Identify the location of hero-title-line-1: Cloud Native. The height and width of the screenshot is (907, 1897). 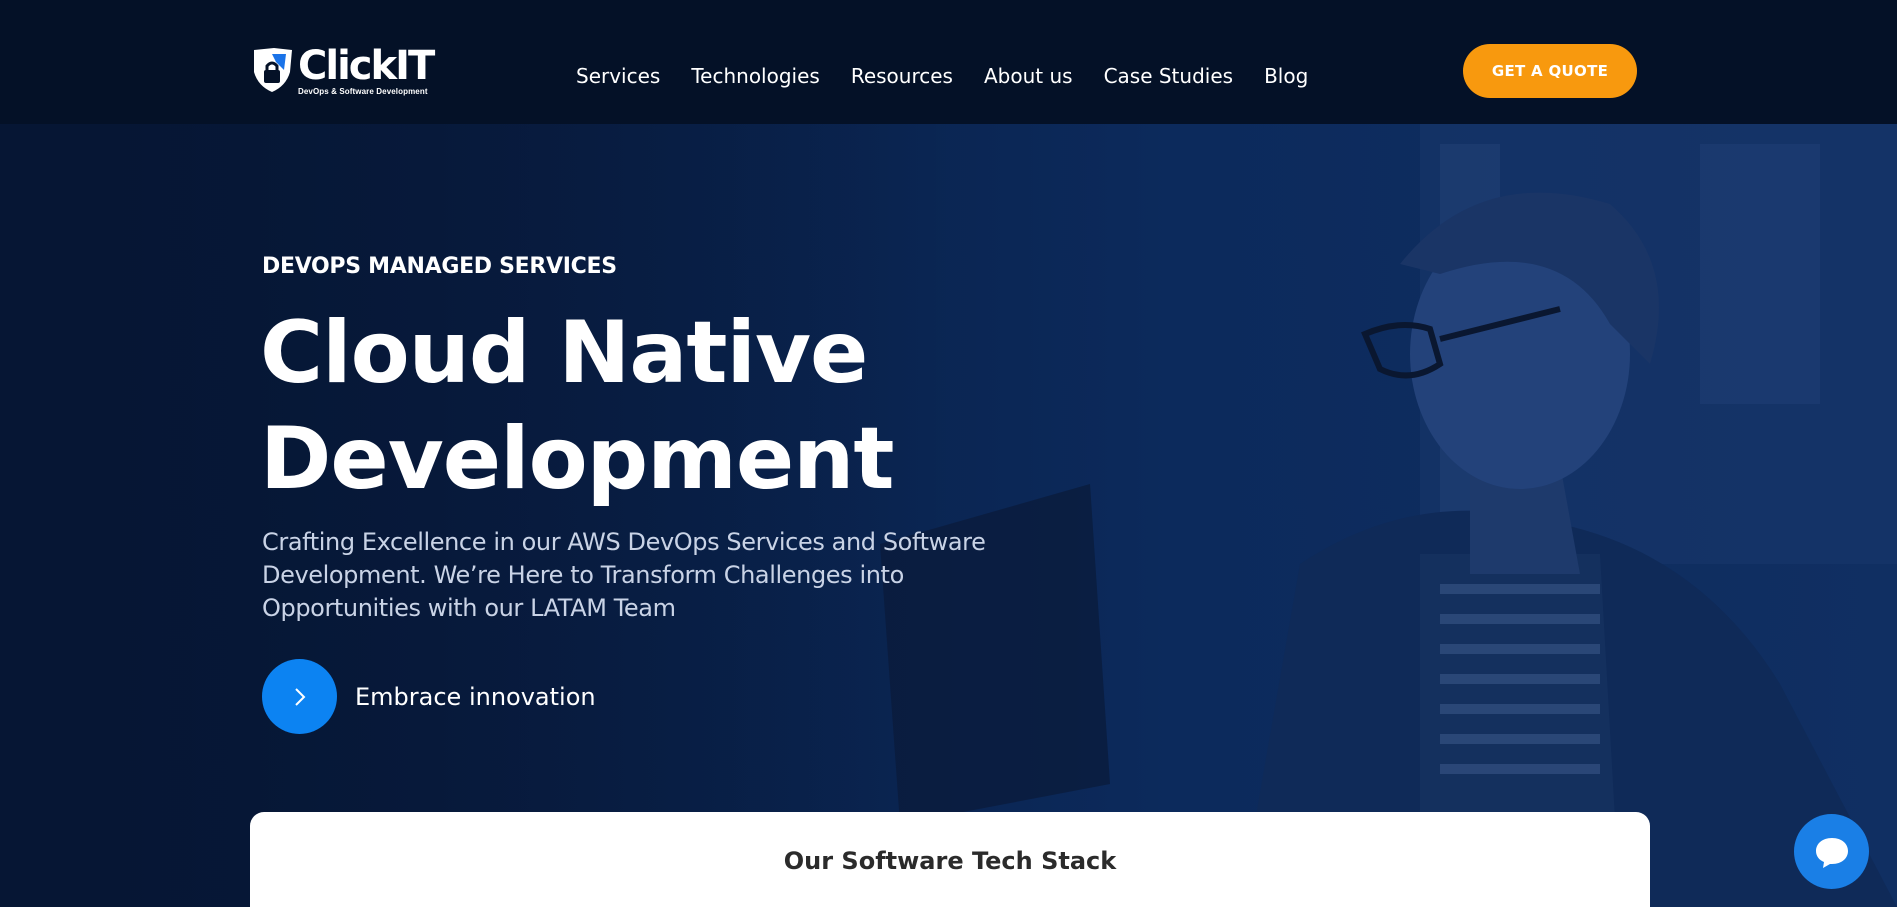
(564, 353).